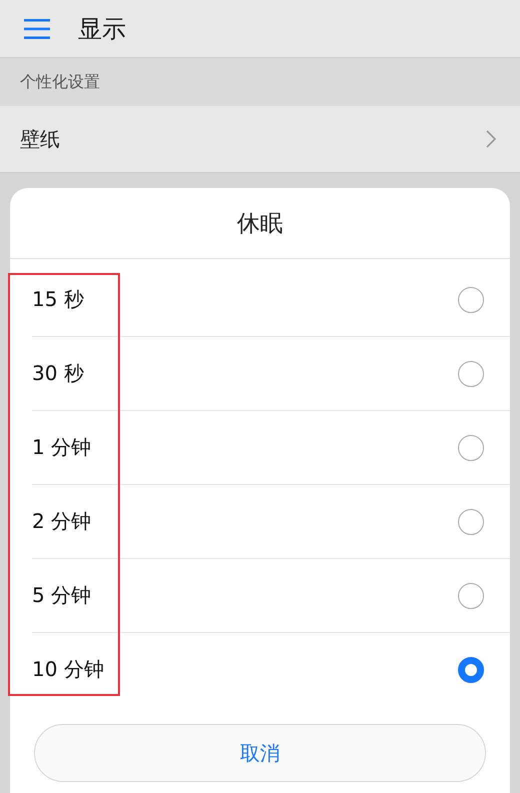 The width and height of the screenshot is (520, 793). I want to click on option-label: 30 秒, so click(58, 373).